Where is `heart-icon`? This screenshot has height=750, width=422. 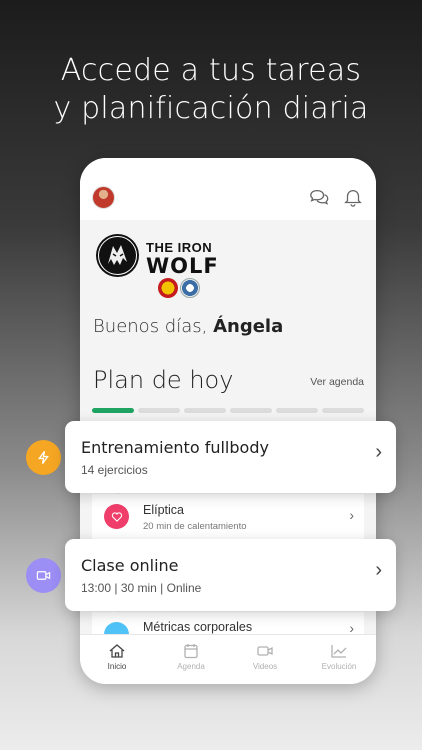 heart-icon is located at coordinates (116, 516).